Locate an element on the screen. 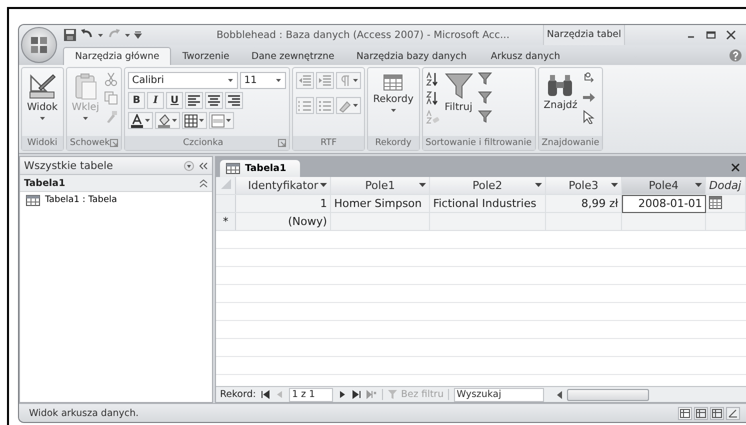  column-header: Pole4 is located at coordinates (664, 185).